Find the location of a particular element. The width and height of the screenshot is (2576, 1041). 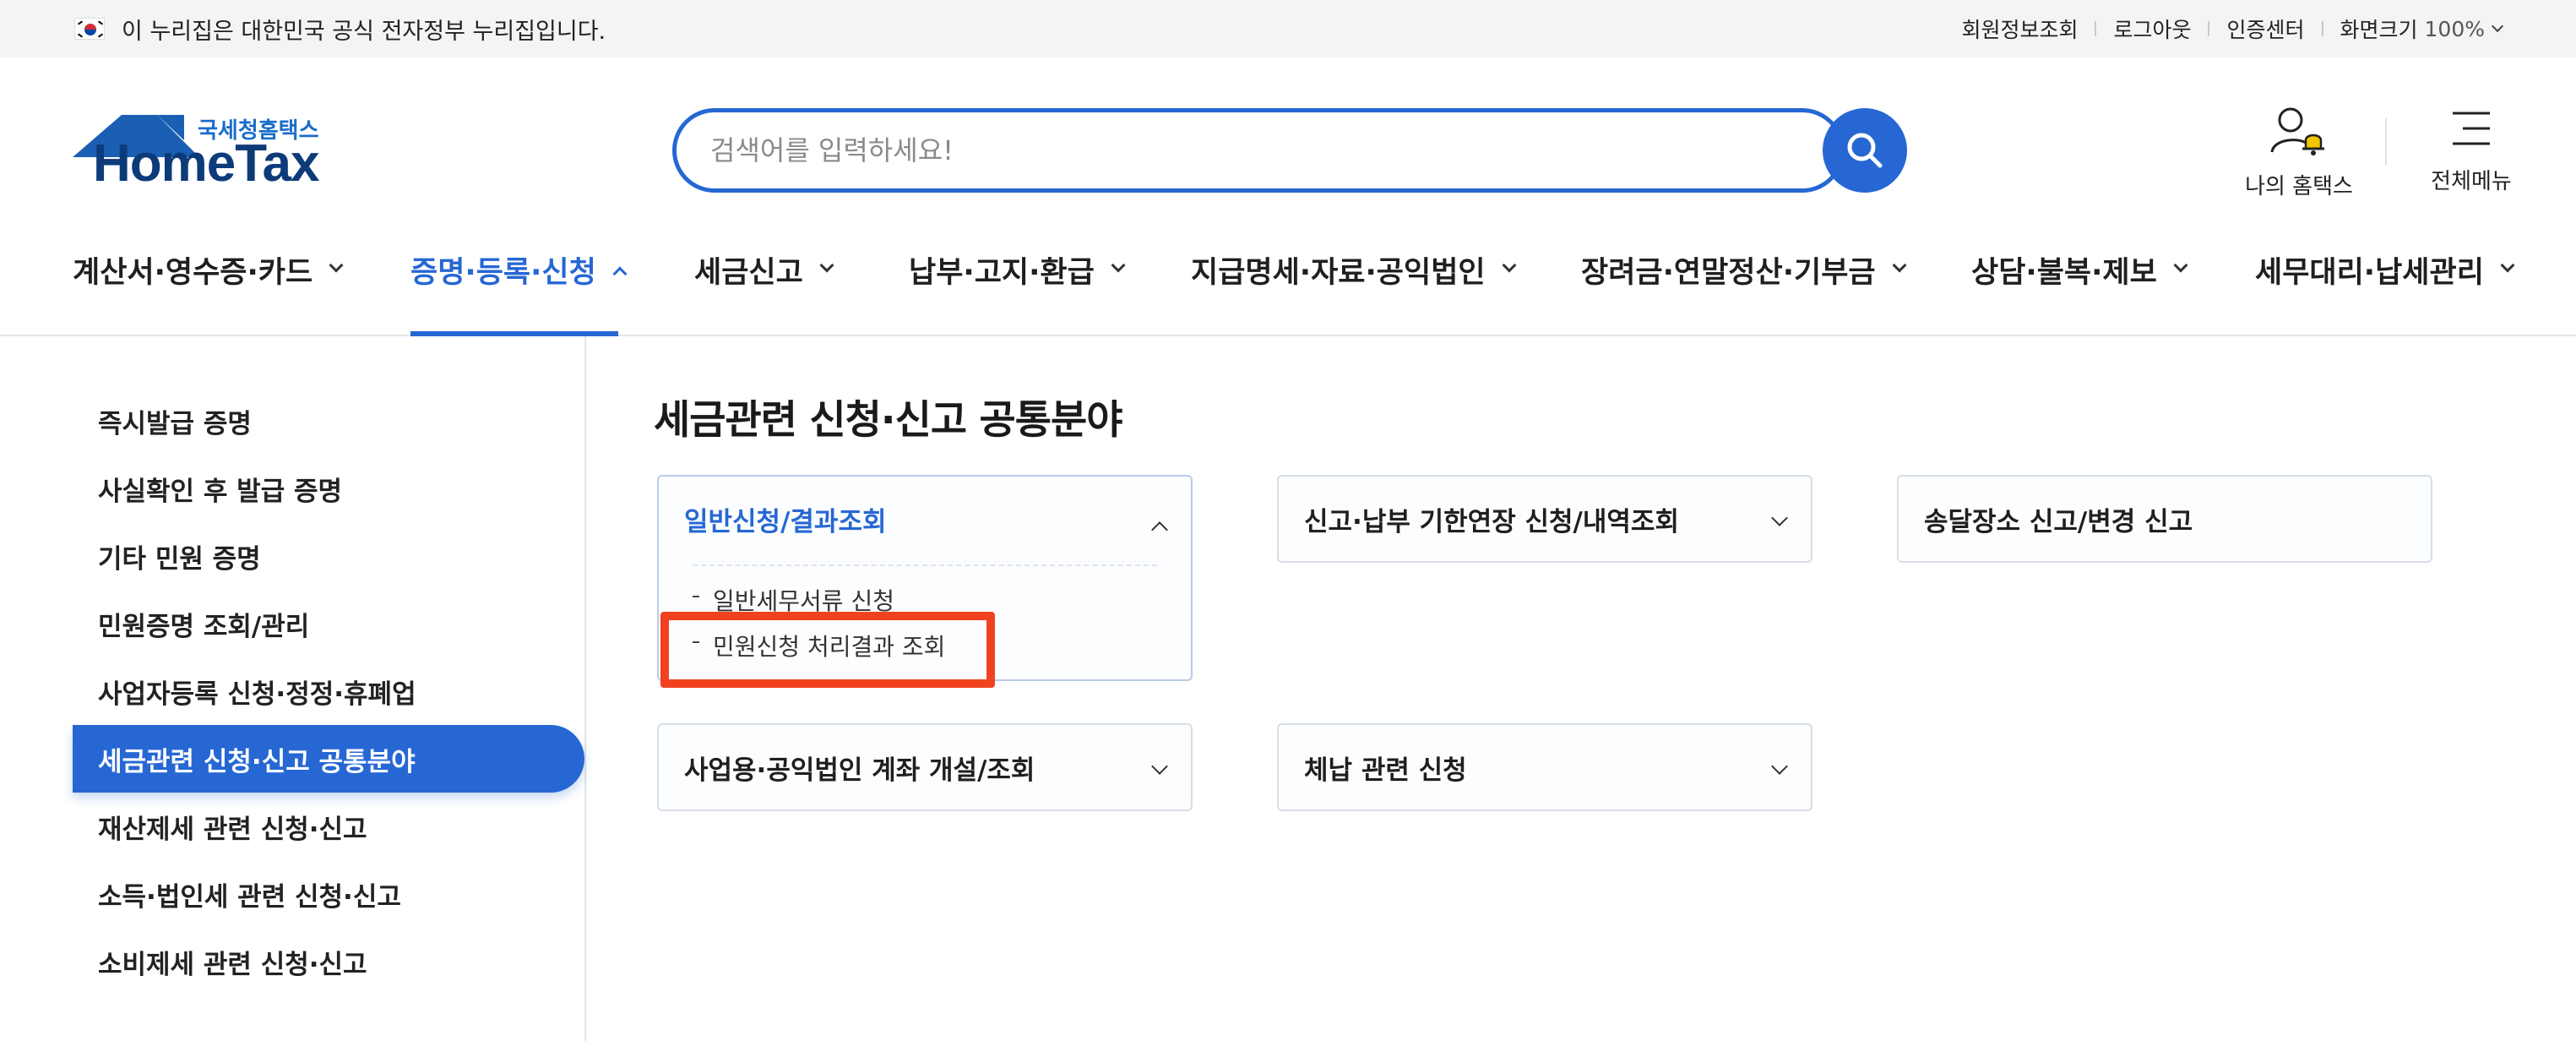

cert-center-link: 인증센터 is located at coordinates (2265, 29).